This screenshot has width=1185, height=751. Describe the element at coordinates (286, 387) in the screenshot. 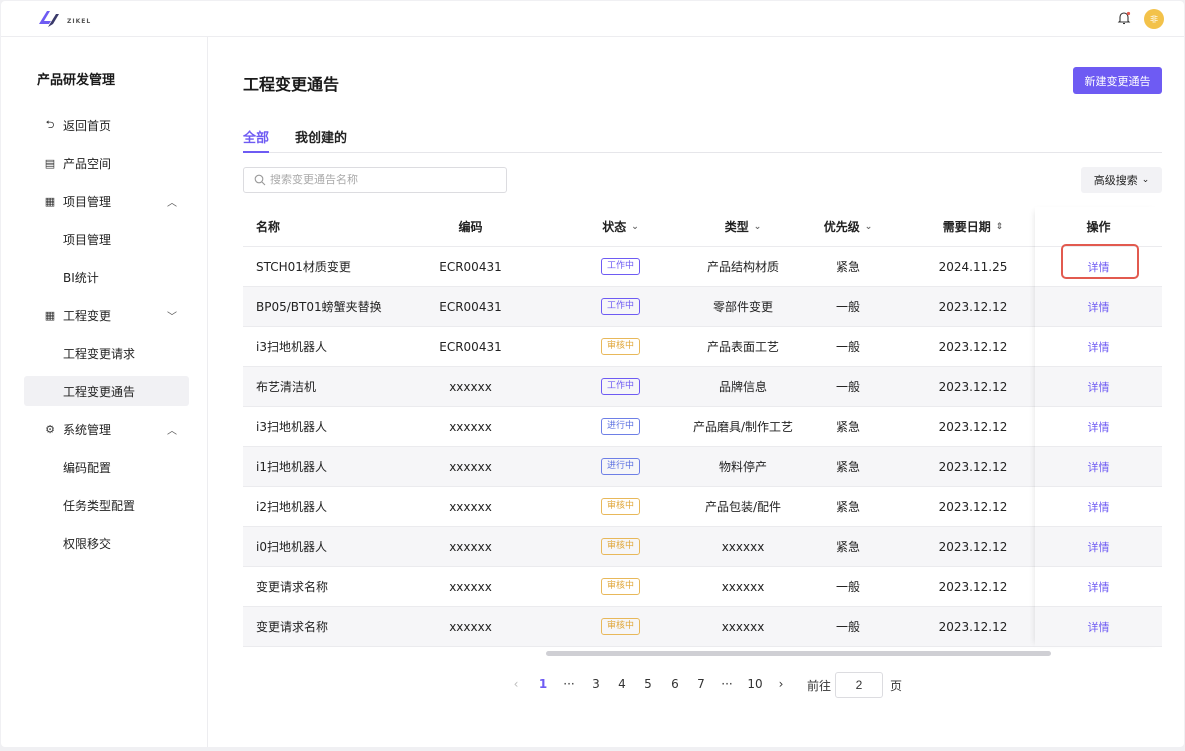

I see `cell-name: 布艺清洁机` at that location.